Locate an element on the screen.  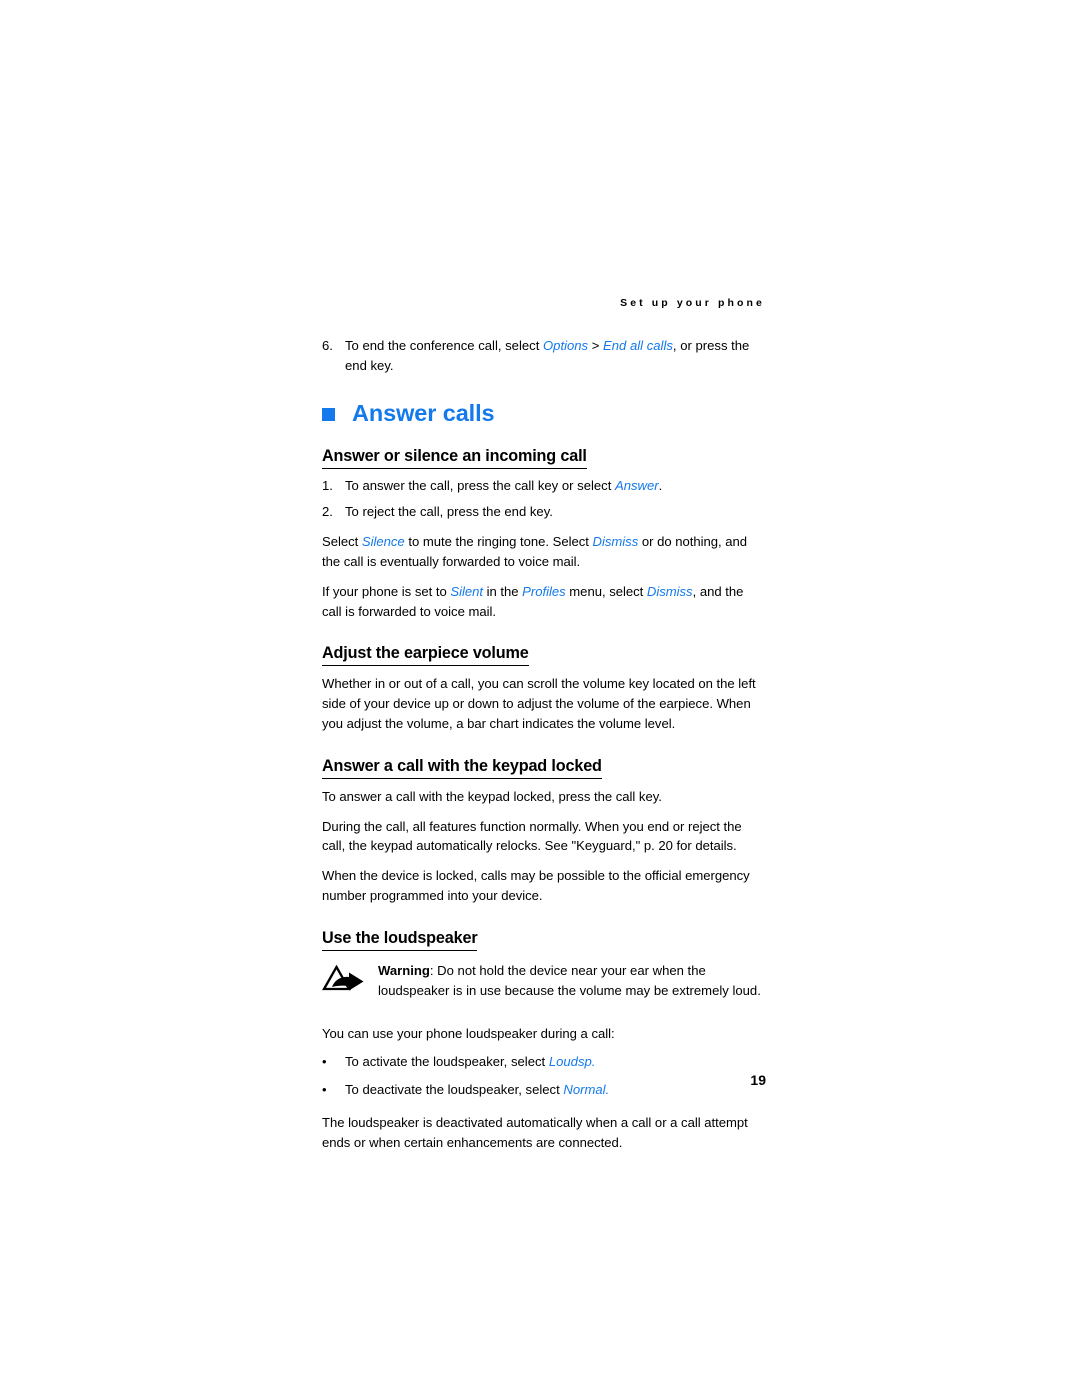
step1-link-answer: Answer is located at coordinates (637, 485).